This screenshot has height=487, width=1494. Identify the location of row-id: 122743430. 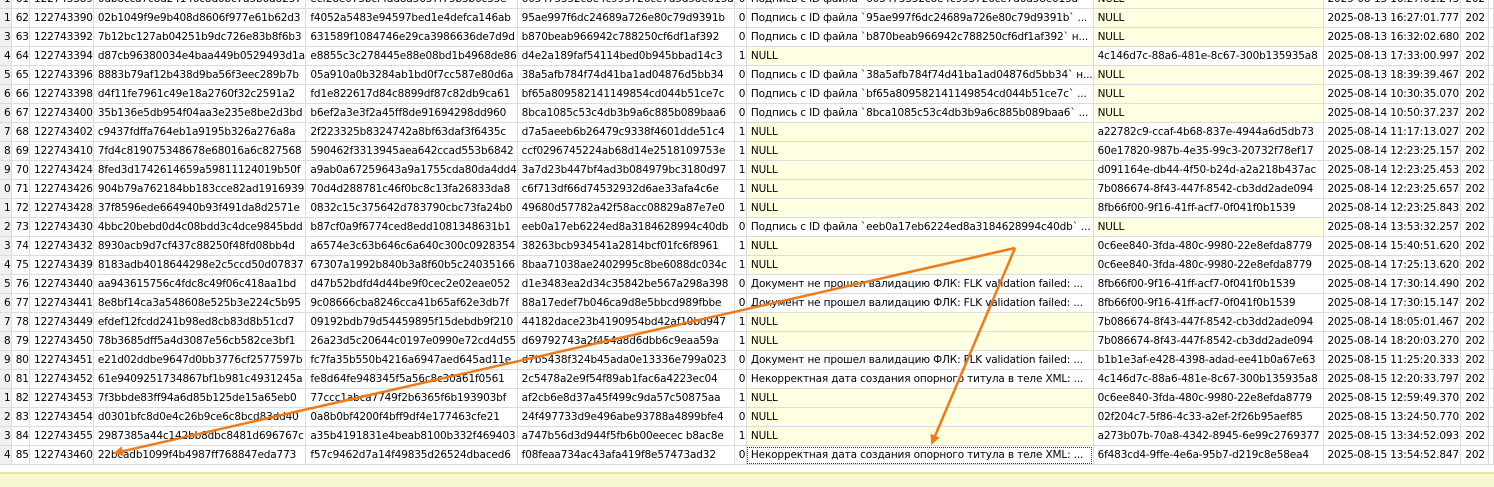
(61, 227).